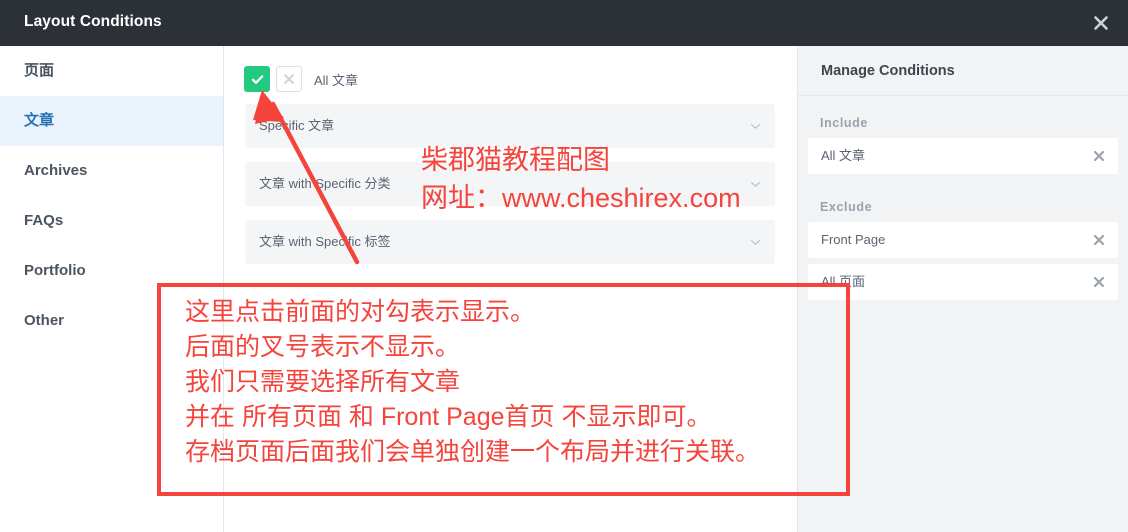 The width and height of the screenshot is (1128, 532). What do you see at coordinates (963, 71) in the screenshot?
I see `manage-conditions-title: Manage Conditions` at bounding box center [963, 71].